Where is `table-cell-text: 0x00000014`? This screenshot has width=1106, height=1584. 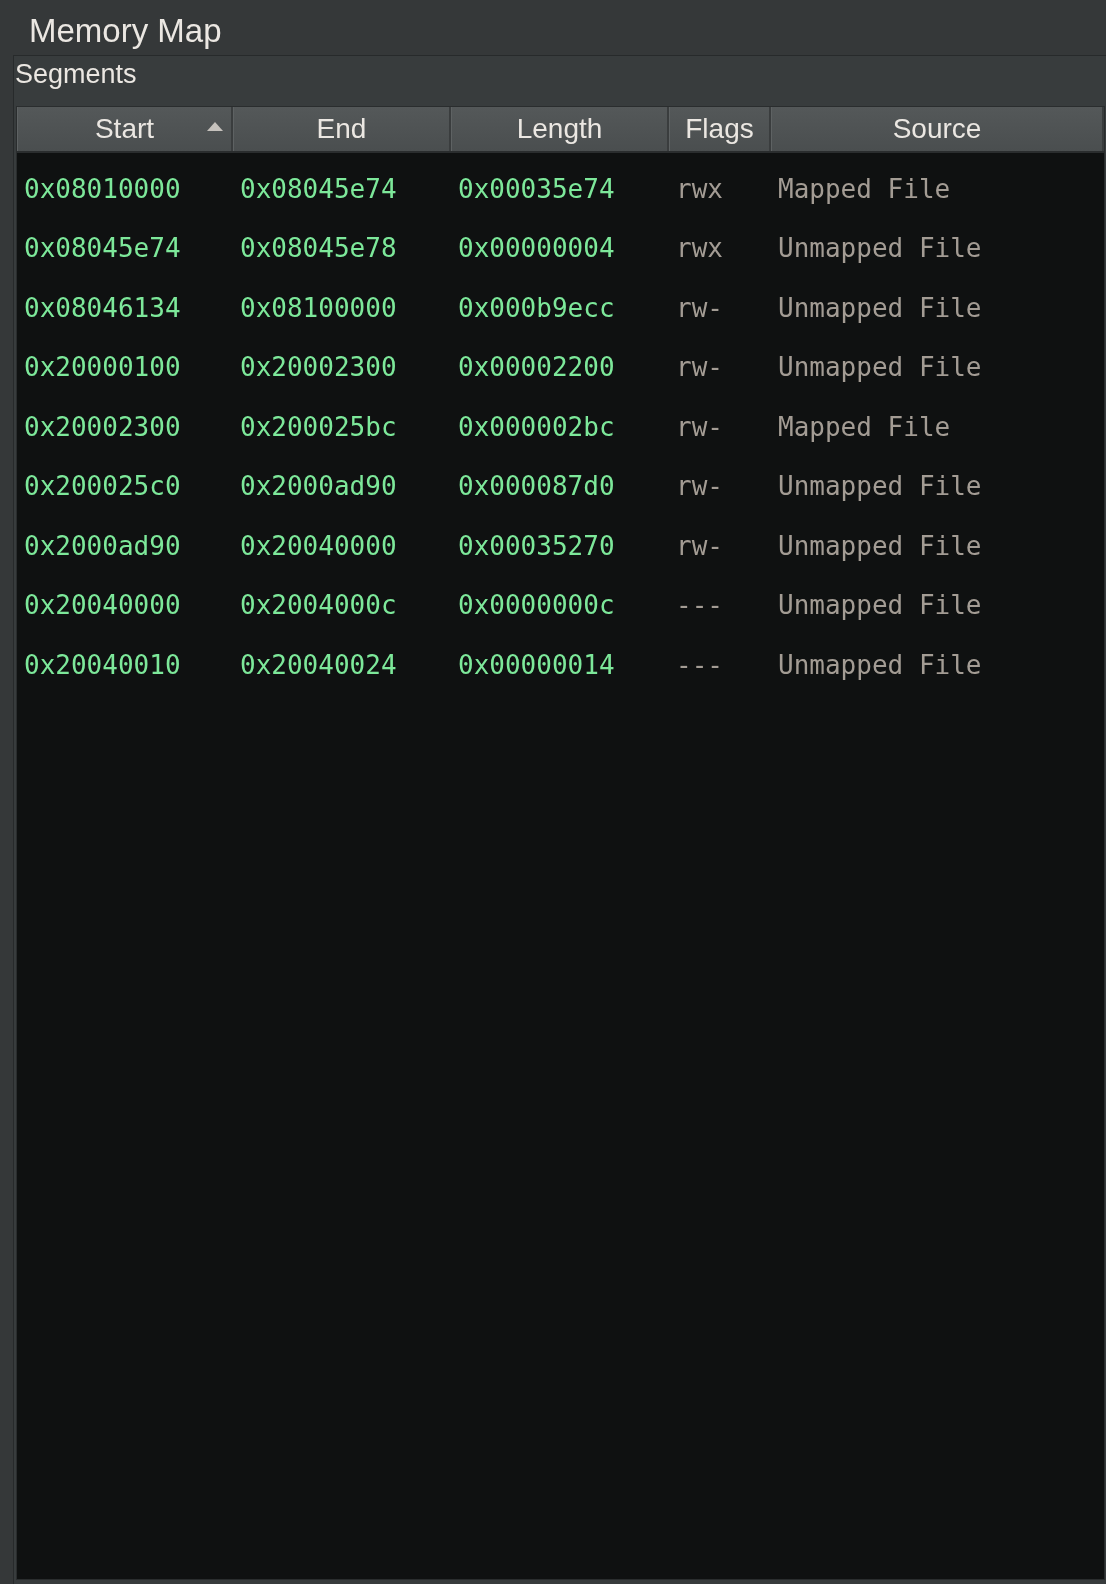
table-cell-text: 0x00000014 is located at coordinates (536, 664).